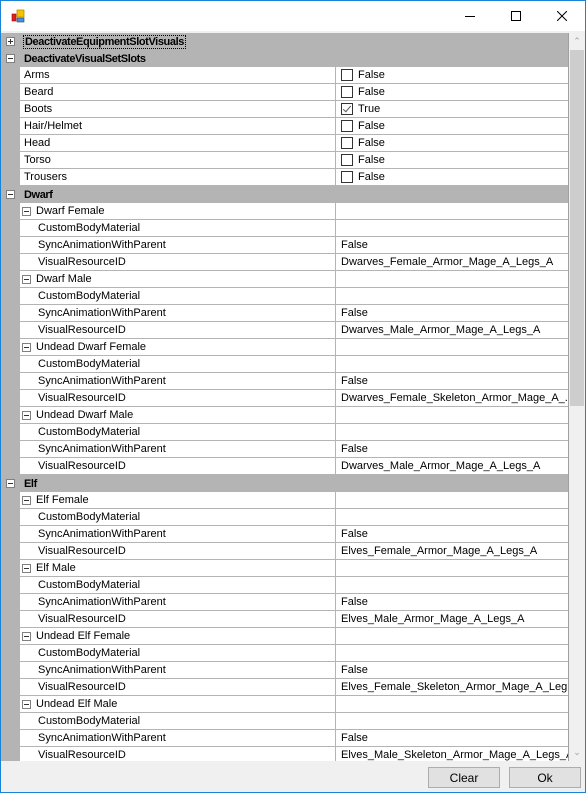 This screenshot has height=793, width=586. What do you see at coordinates (284, 143) in the screenshot?
I see `property-row: Head False` at bounding box center [284, 143].